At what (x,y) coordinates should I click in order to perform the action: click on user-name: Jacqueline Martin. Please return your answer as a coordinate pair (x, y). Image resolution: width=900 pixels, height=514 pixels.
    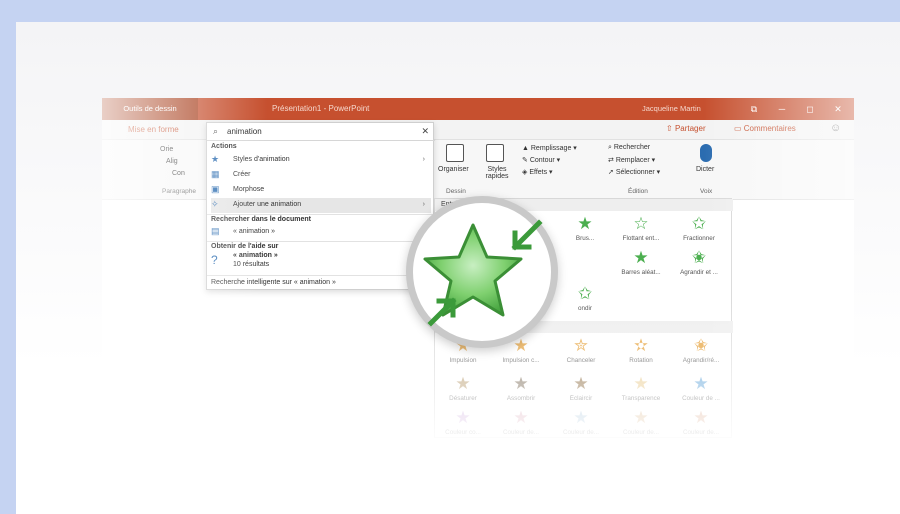
    Looking at the image, I should click on (671, 109).